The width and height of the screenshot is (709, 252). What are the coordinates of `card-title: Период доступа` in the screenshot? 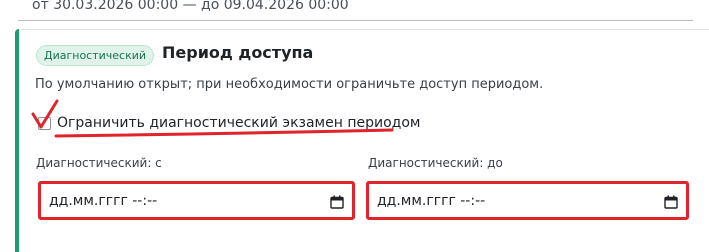 It's located at (238, 52).